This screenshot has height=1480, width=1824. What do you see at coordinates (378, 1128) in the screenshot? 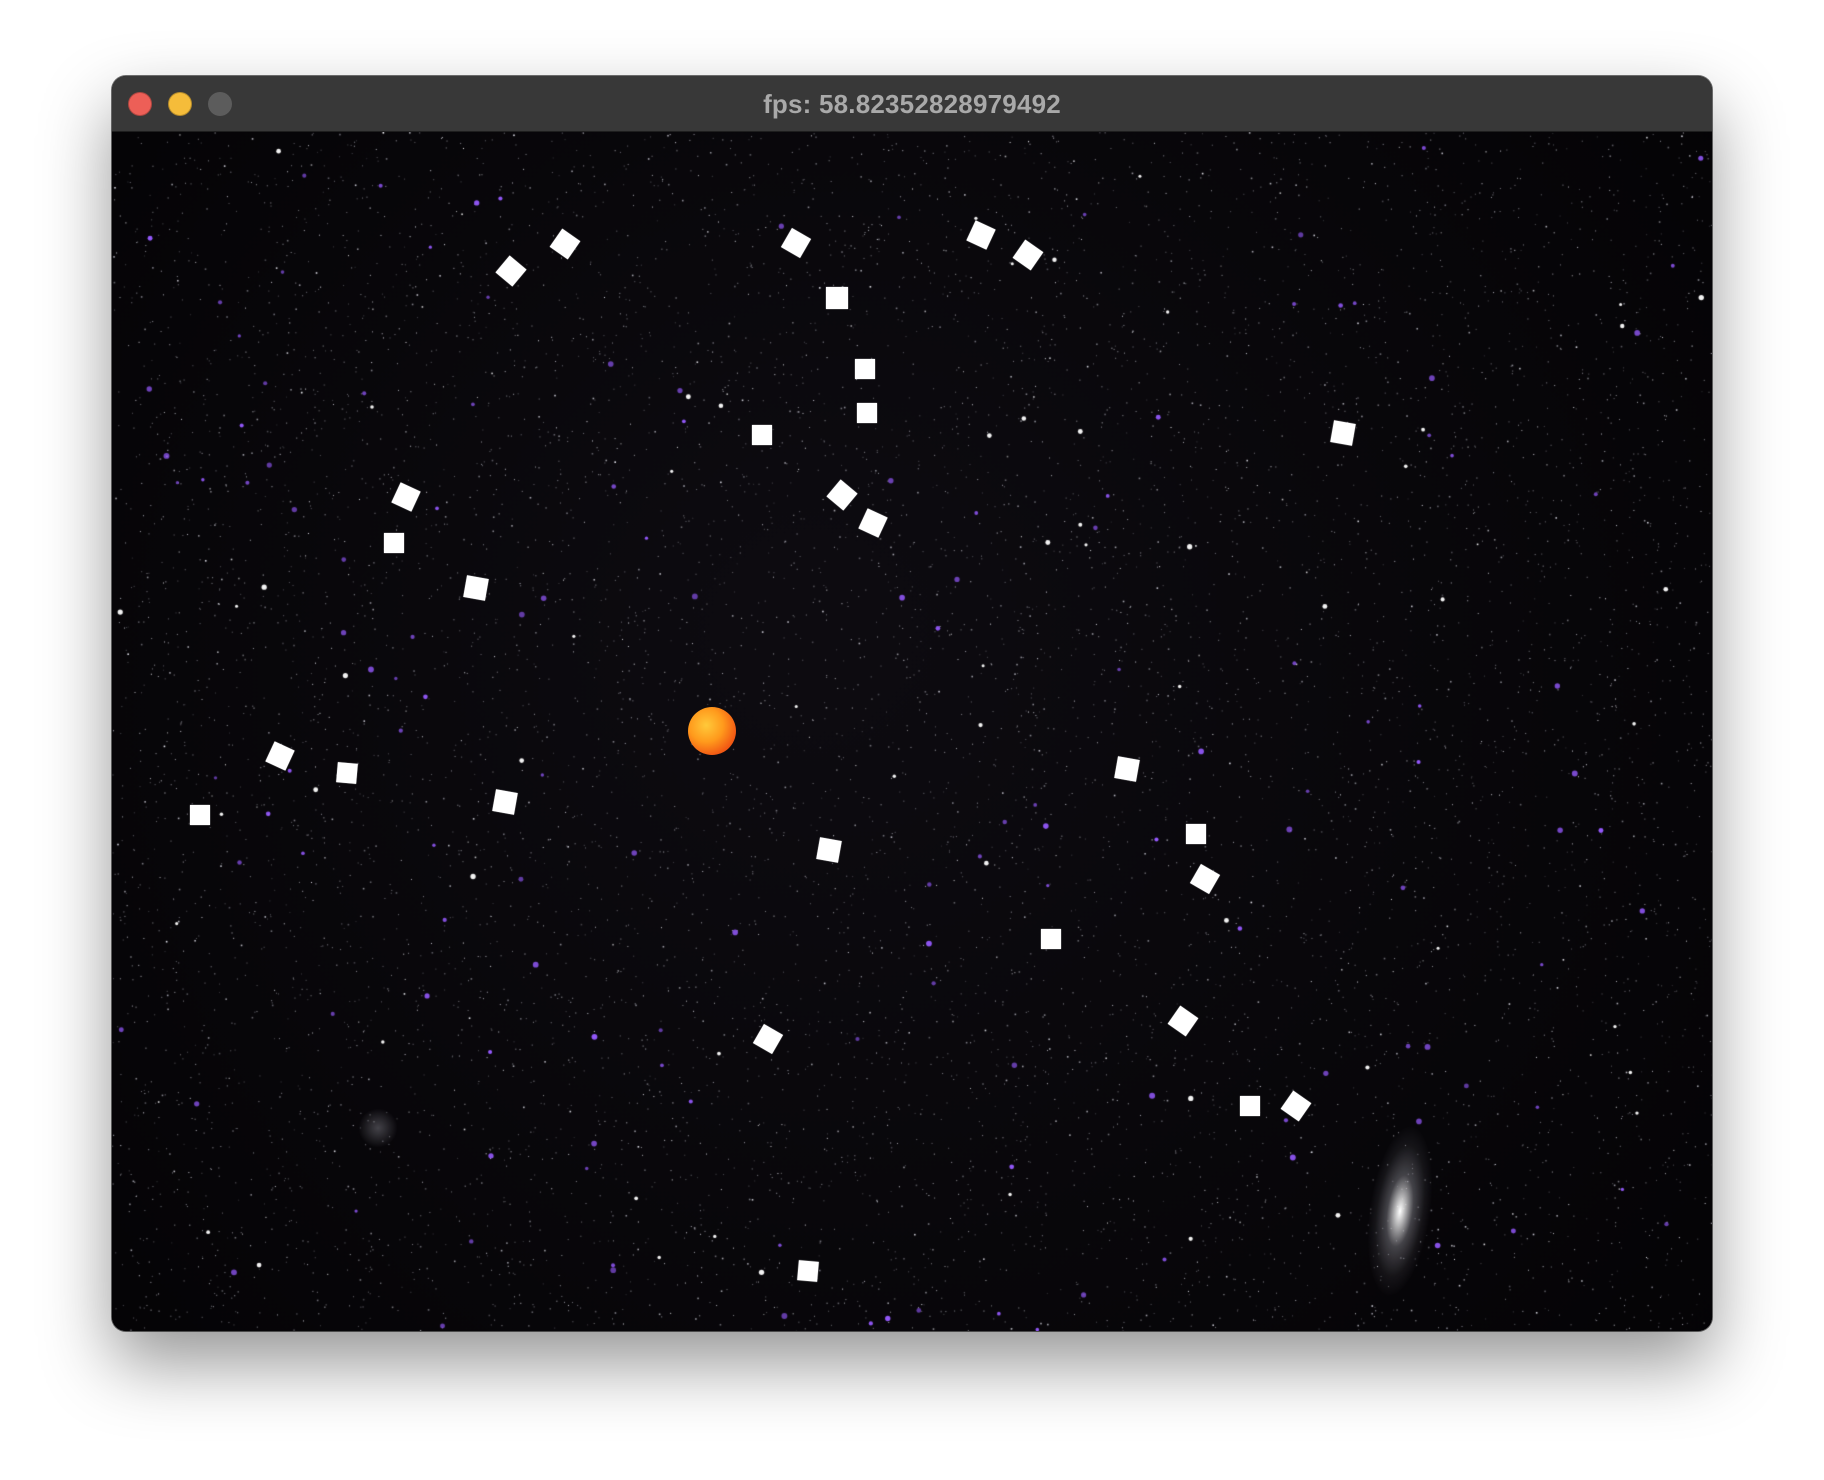
I see `nebula` at bounding box center [378, 1128].